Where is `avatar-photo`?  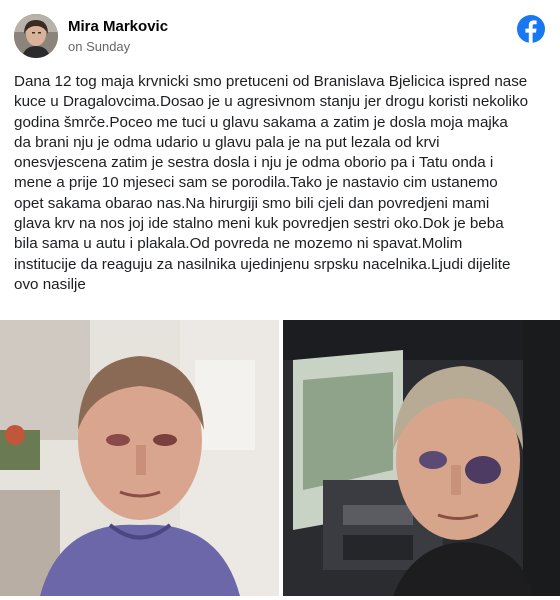
avatar-photo is located at coordinates (36, 36).